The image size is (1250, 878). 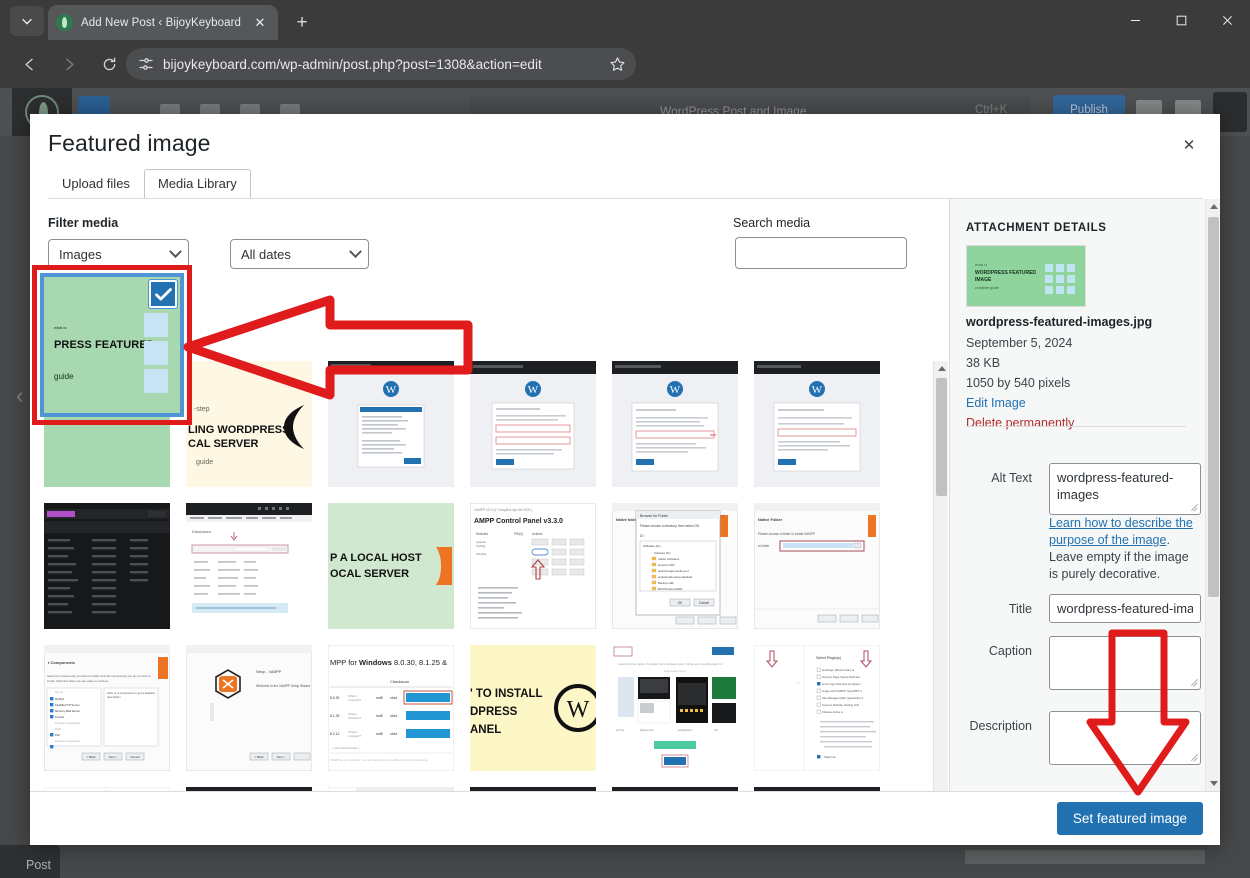 I want to click on media-grid-scrollbar, so click(x=940, y=598).